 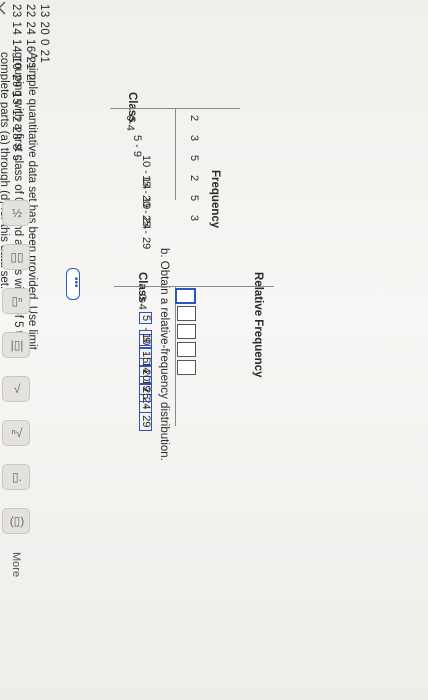 I want to click on lower-limit-box: 25, so click(x=145, y=393).